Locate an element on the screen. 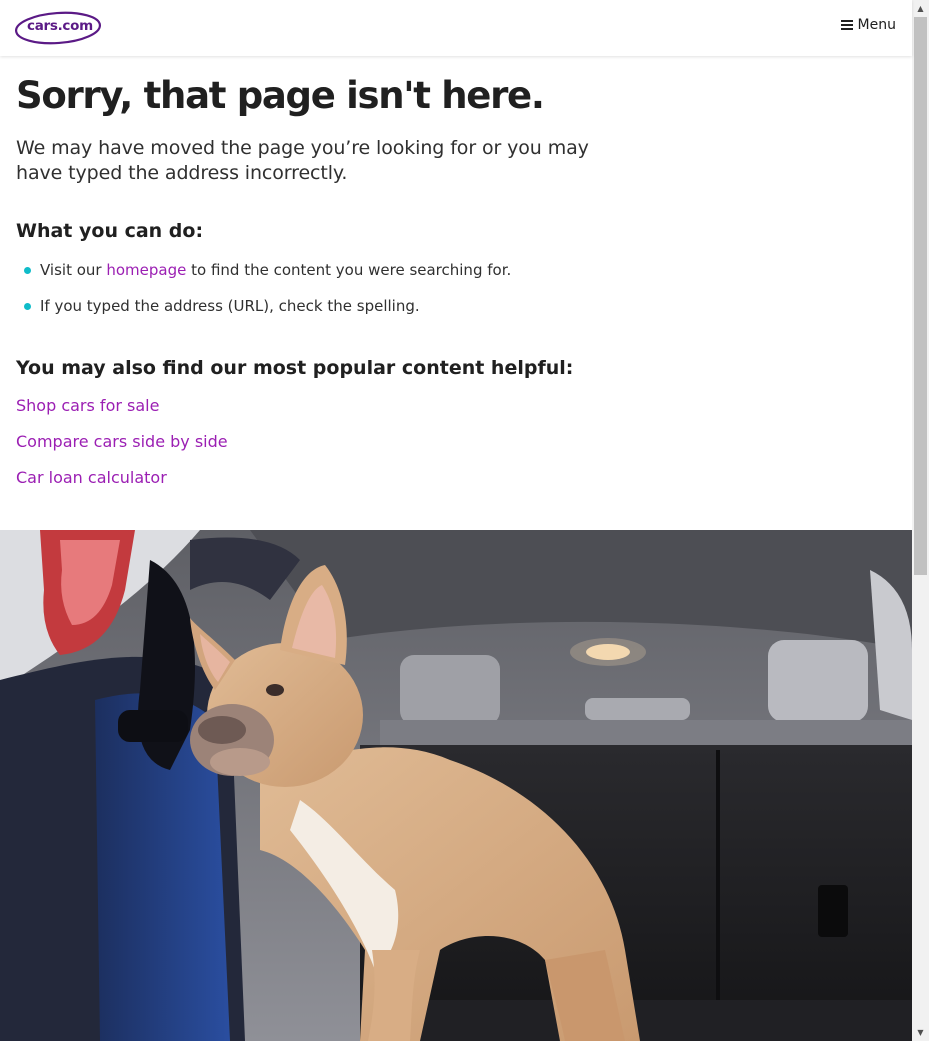  menu-label: Menu is located at coordinates (876, 25).